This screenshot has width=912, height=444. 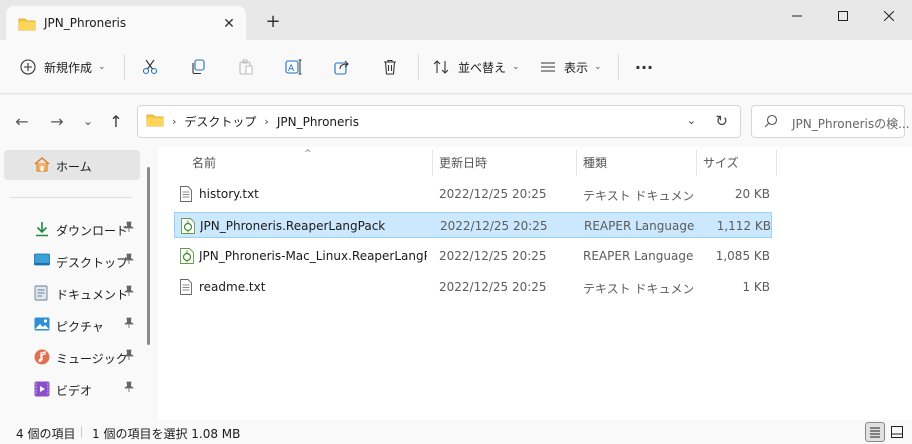 I want to click on rename-icon: A, so click(x=293, y=67).